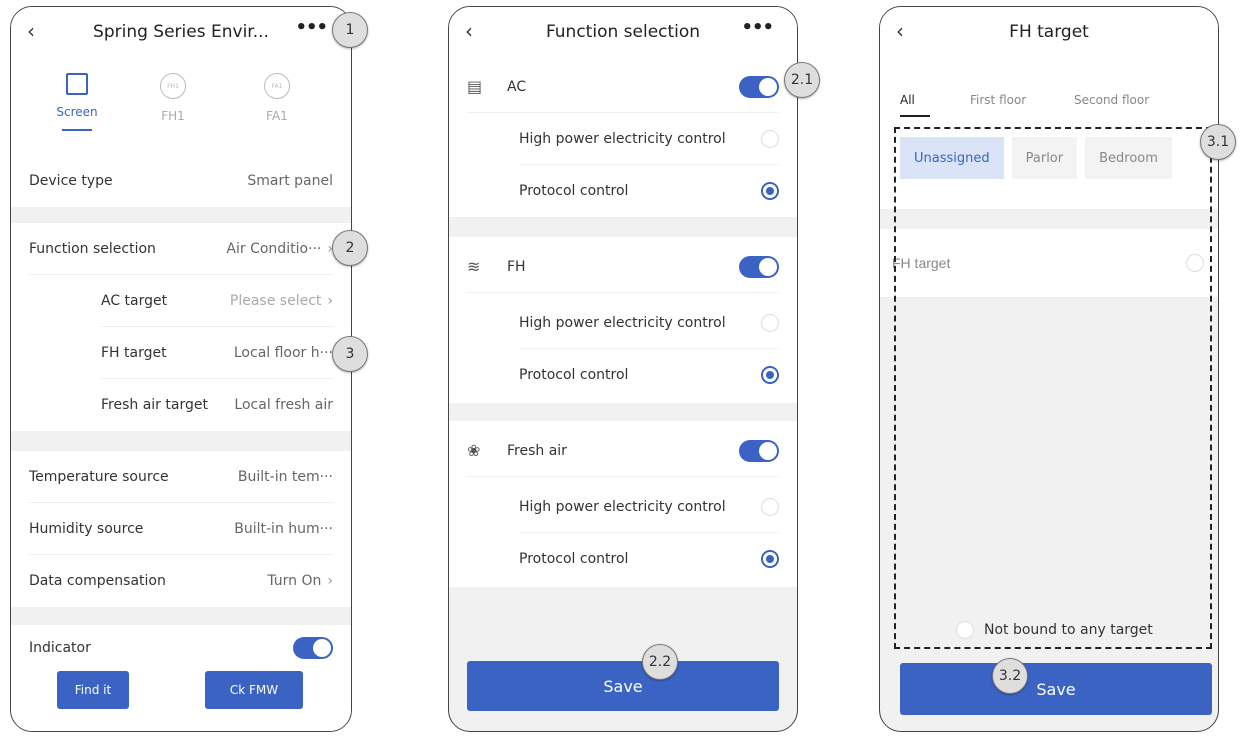 The image size is (1241, 736). Describe the element at coordinates (134, 300) in the screenshot. I see `row-label: AC target` at that location.